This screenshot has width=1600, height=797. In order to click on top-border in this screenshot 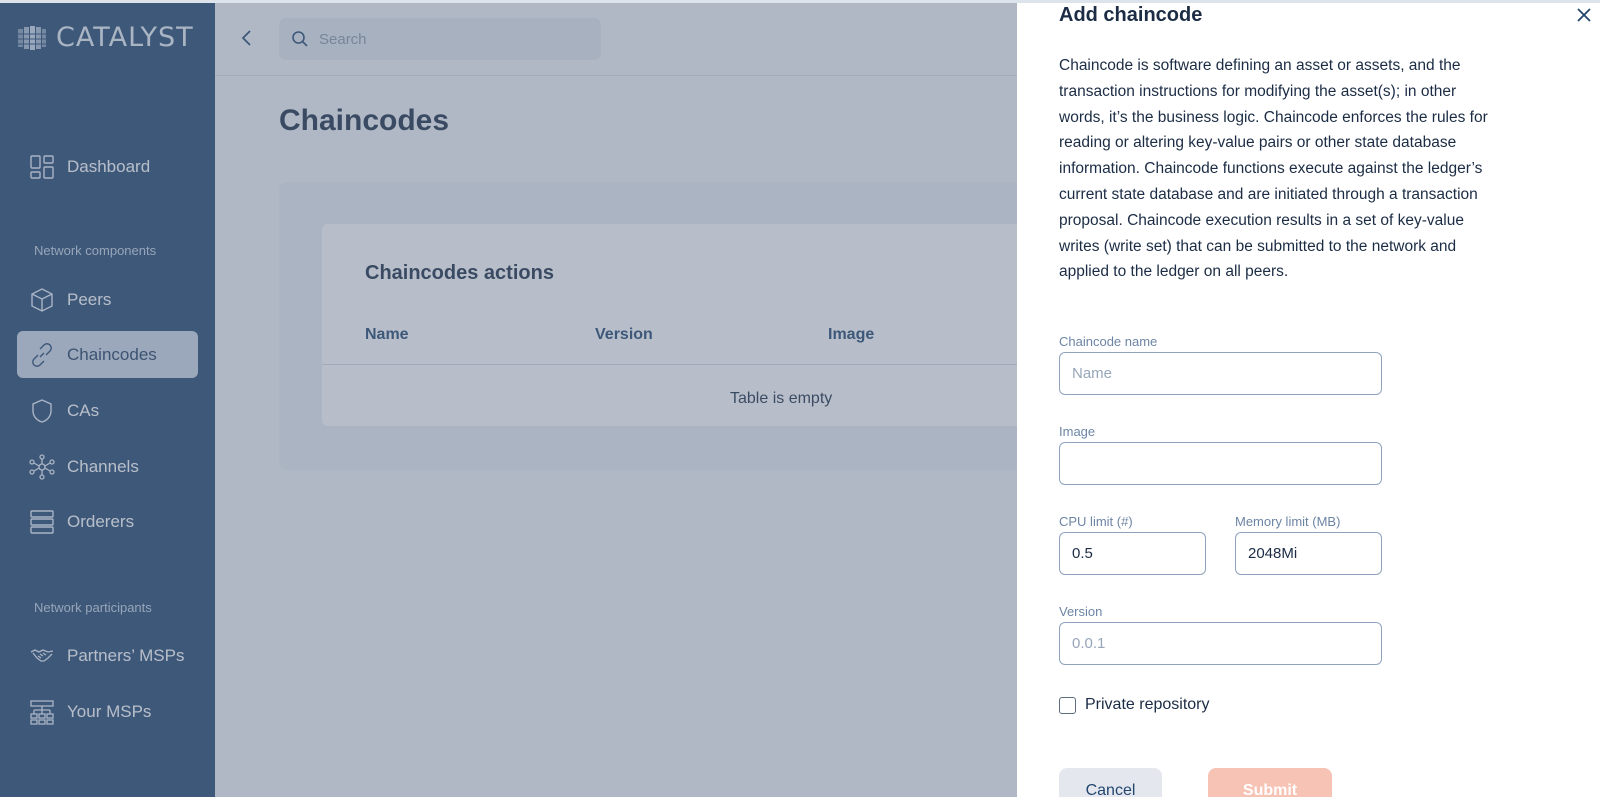, I will do `click(800, 1)`.